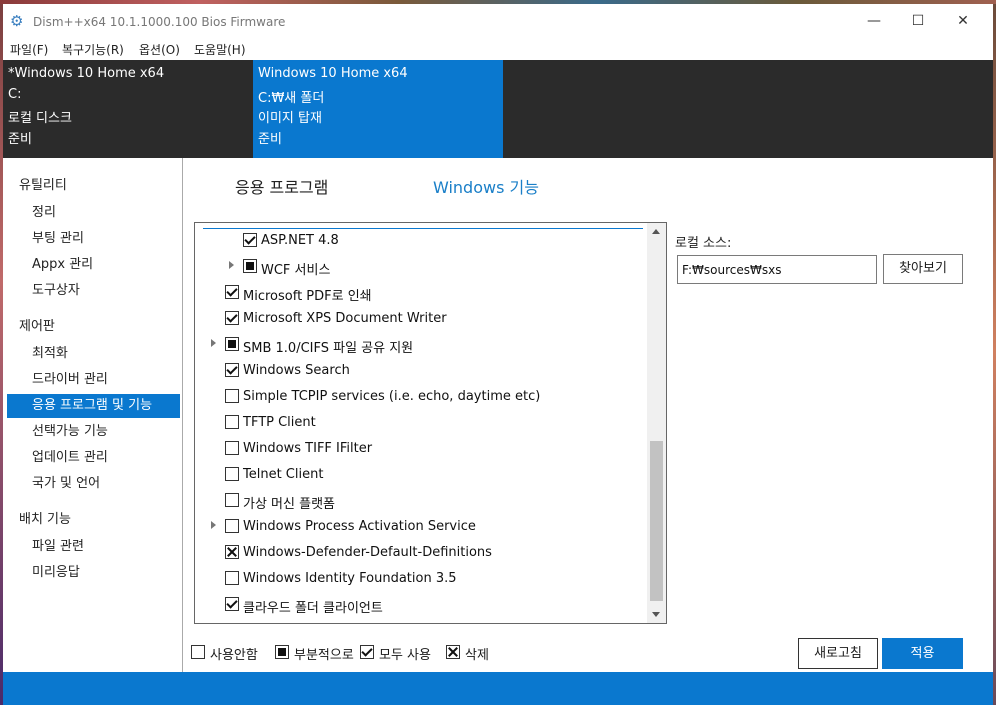  What do you see at coordinates (923, 269) in the screenshot?
I see `browse-button: 찾아보기` at bounding box center [923, 269].